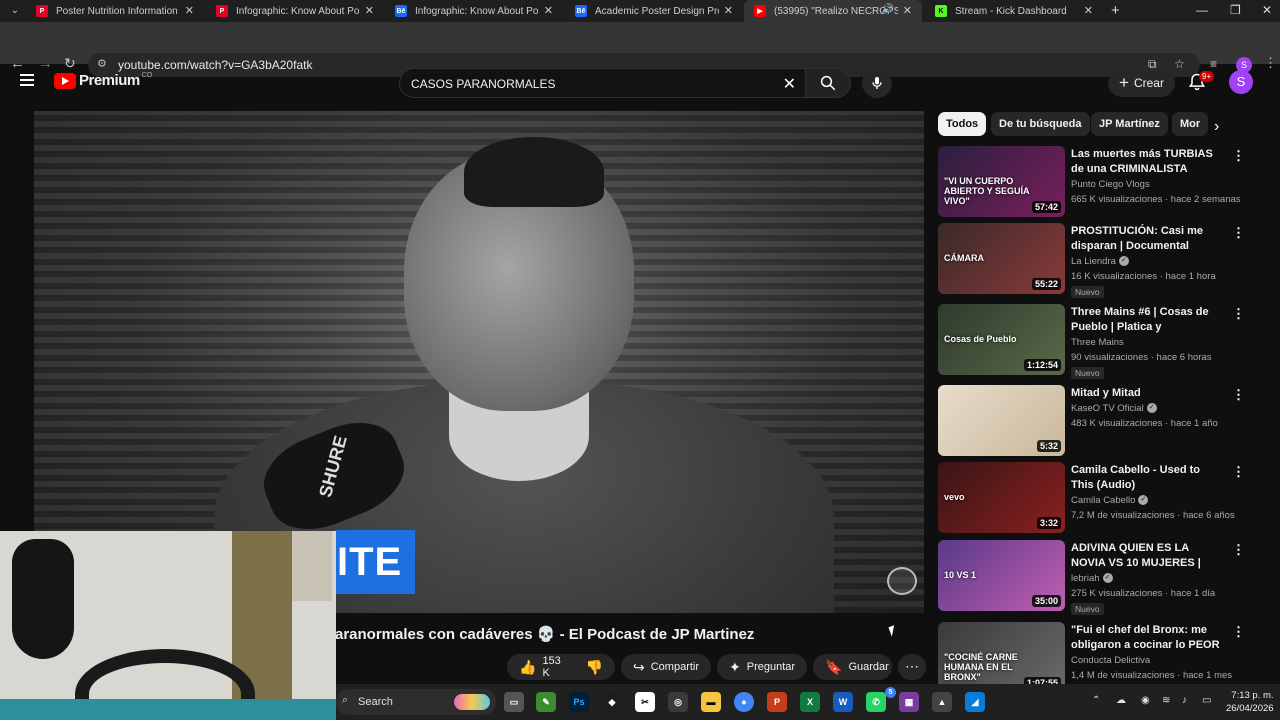 This screenshot has width=1280, height=720. Describe the element at coordinates (909, 702) in the screenshot. I see `calendar-app-icon: ▦` at that location.